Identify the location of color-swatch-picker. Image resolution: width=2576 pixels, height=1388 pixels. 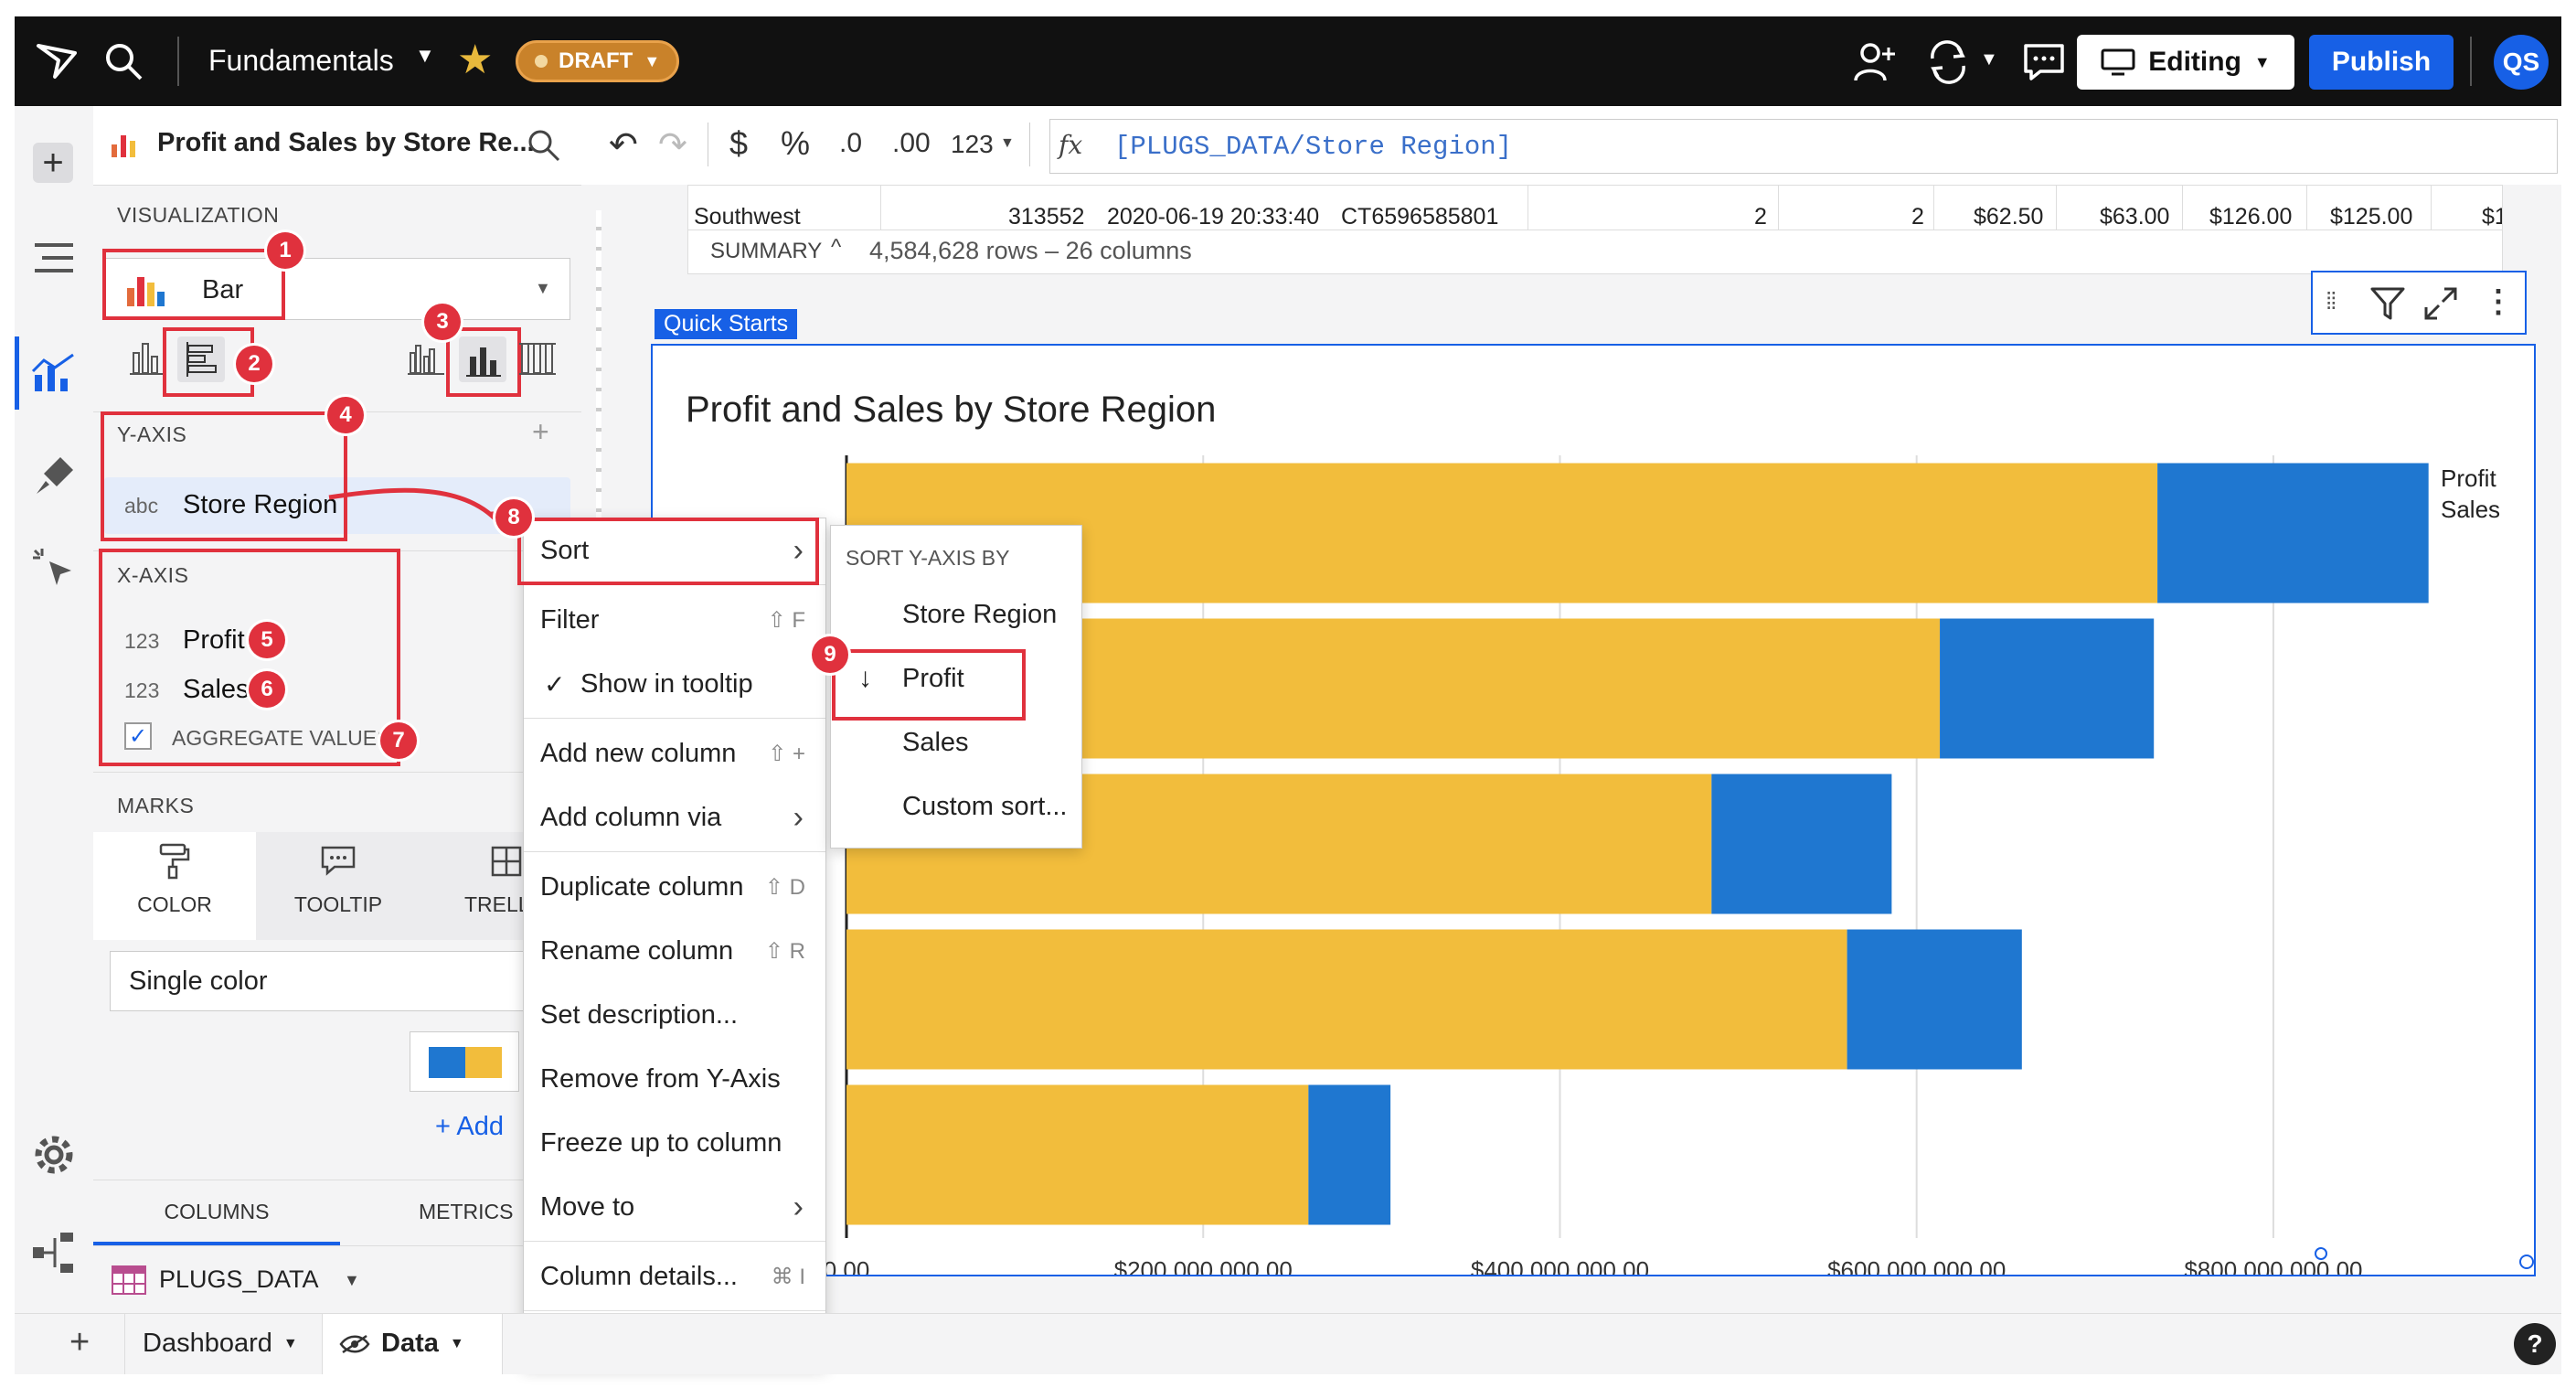
(464, 1061).